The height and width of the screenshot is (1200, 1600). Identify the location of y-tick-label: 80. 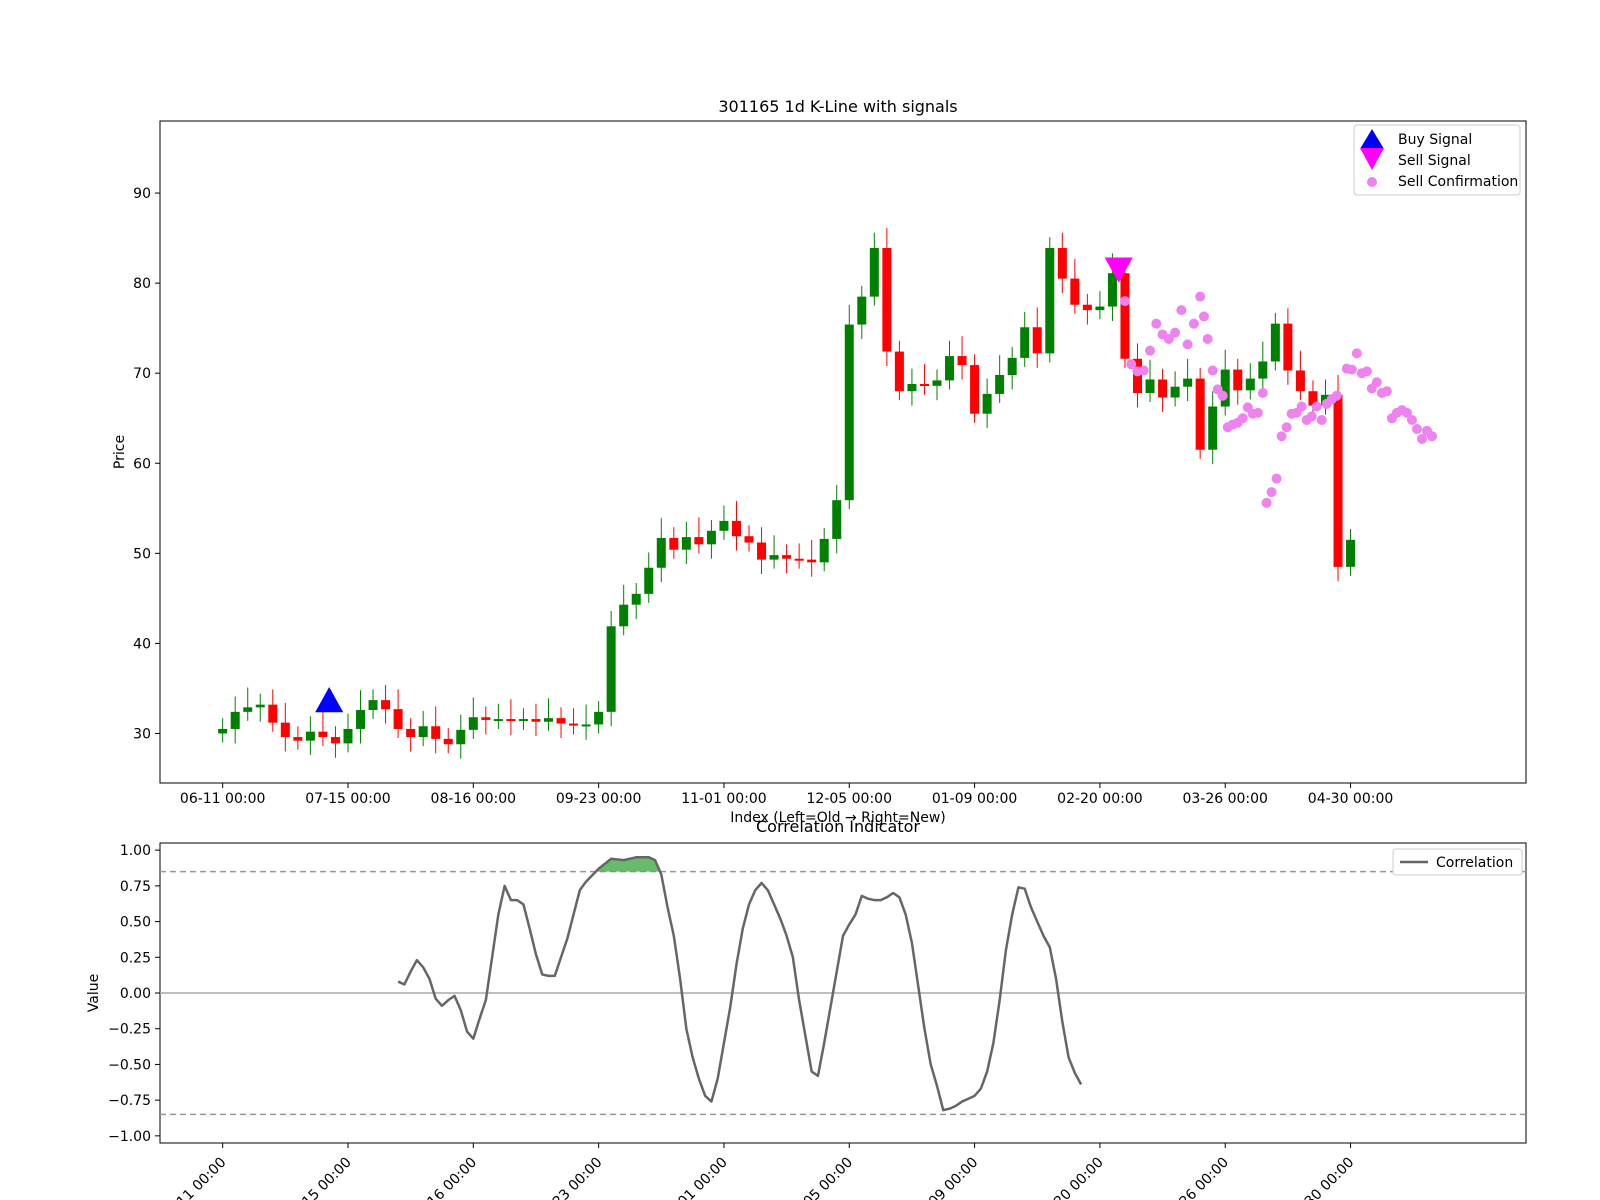
(142, 284).